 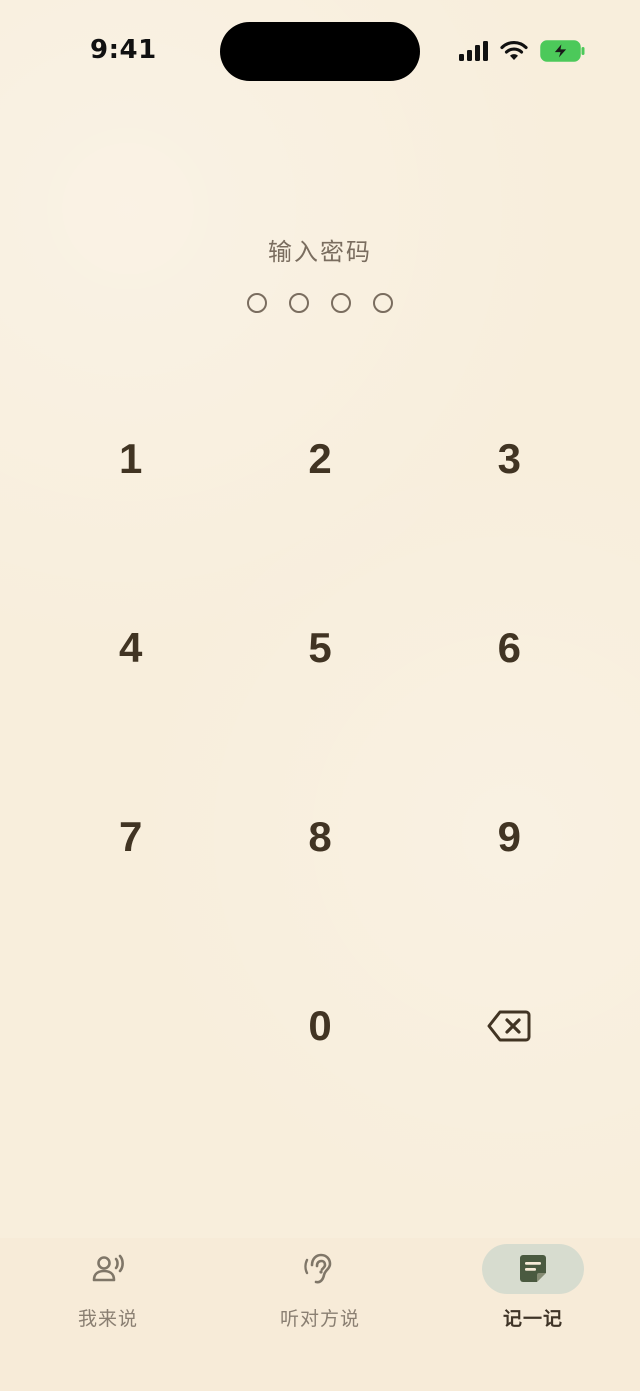 What do you see at coordinates (319, 1025) in the screenshot?
I see `key-0: 0` at bounding box center [319, 1025].